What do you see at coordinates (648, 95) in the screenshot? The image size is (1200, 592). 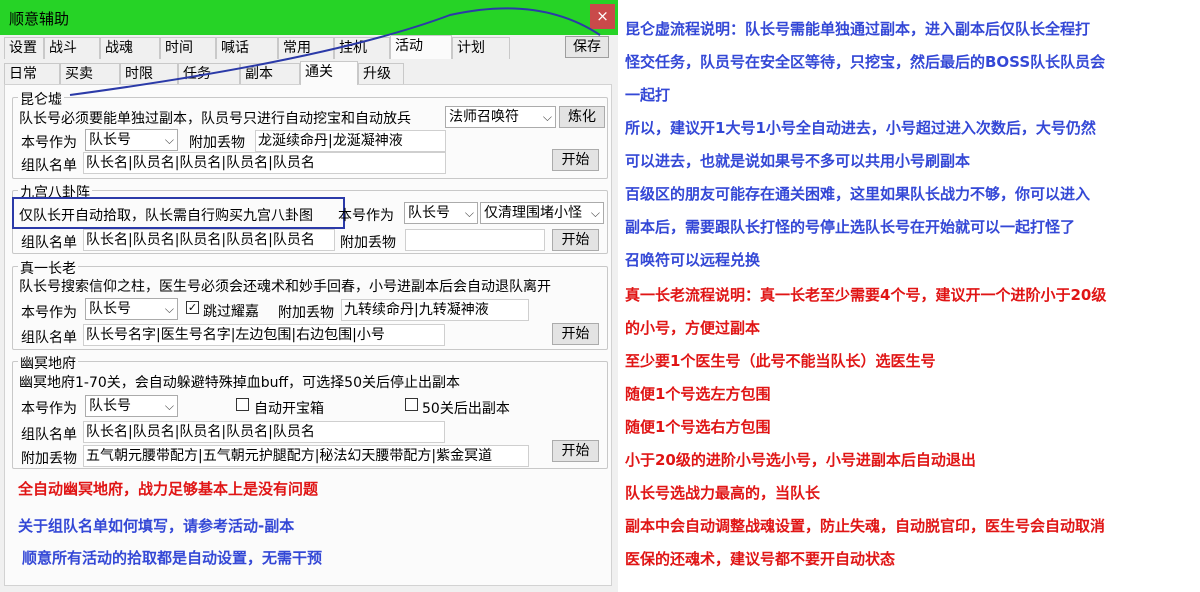 I see `right-note-line: 一起打` at bounding box center [648, 95].